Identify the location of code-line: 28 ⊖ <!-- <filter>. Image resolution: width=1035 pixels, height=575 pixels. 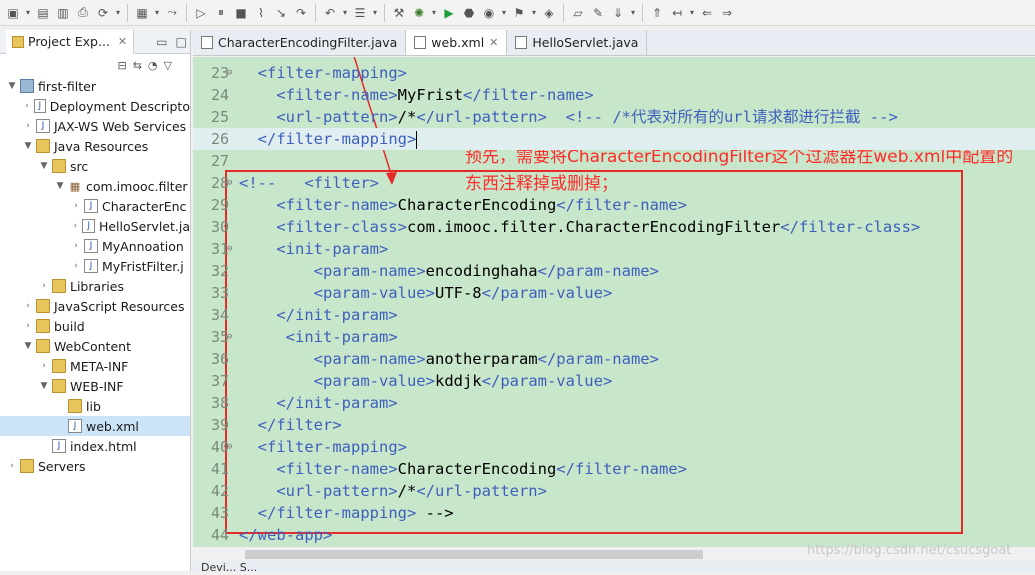
(614, 183).